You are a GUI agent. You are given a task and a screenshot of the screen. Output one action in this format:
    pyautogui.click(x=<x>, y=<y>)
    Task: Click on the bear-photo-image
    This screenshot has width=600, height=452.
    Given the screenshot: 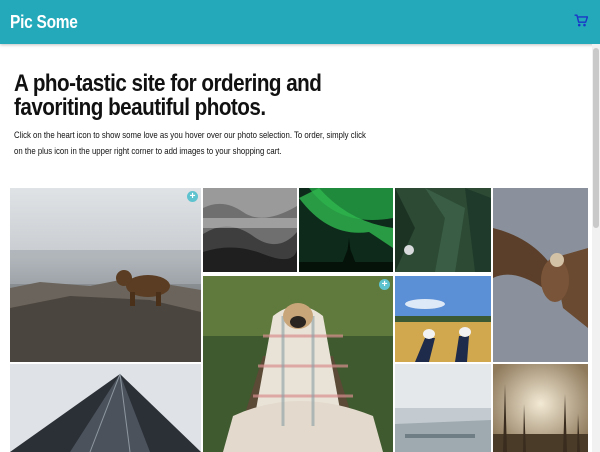 What is the action you would take?
    pyautogui.click(x=105, y=275)
    